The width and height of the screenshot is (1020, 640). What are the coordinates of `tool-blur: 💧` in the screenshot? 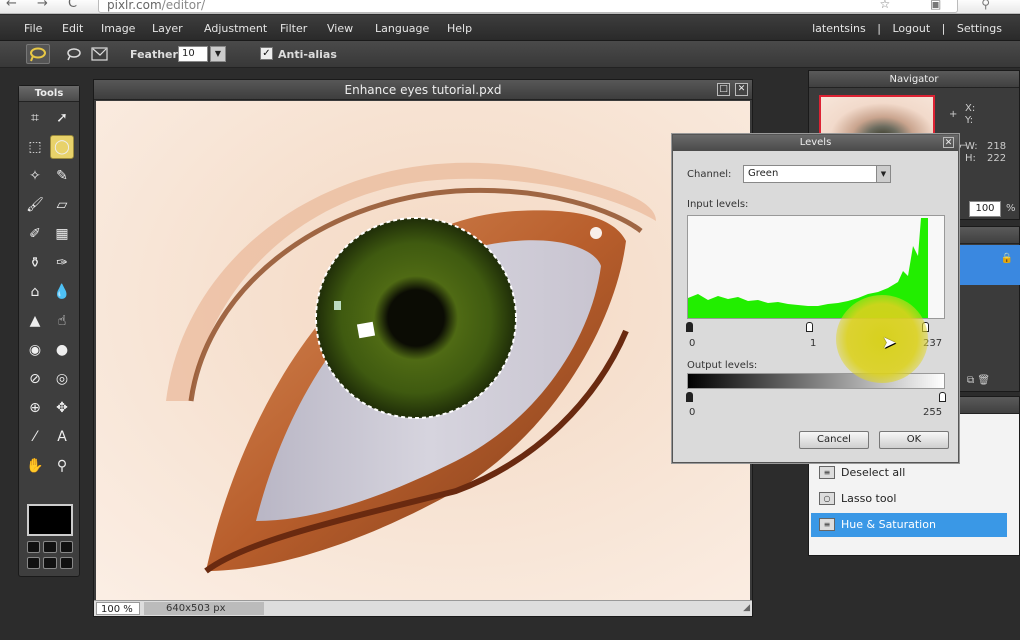 It's located at (62, 292).